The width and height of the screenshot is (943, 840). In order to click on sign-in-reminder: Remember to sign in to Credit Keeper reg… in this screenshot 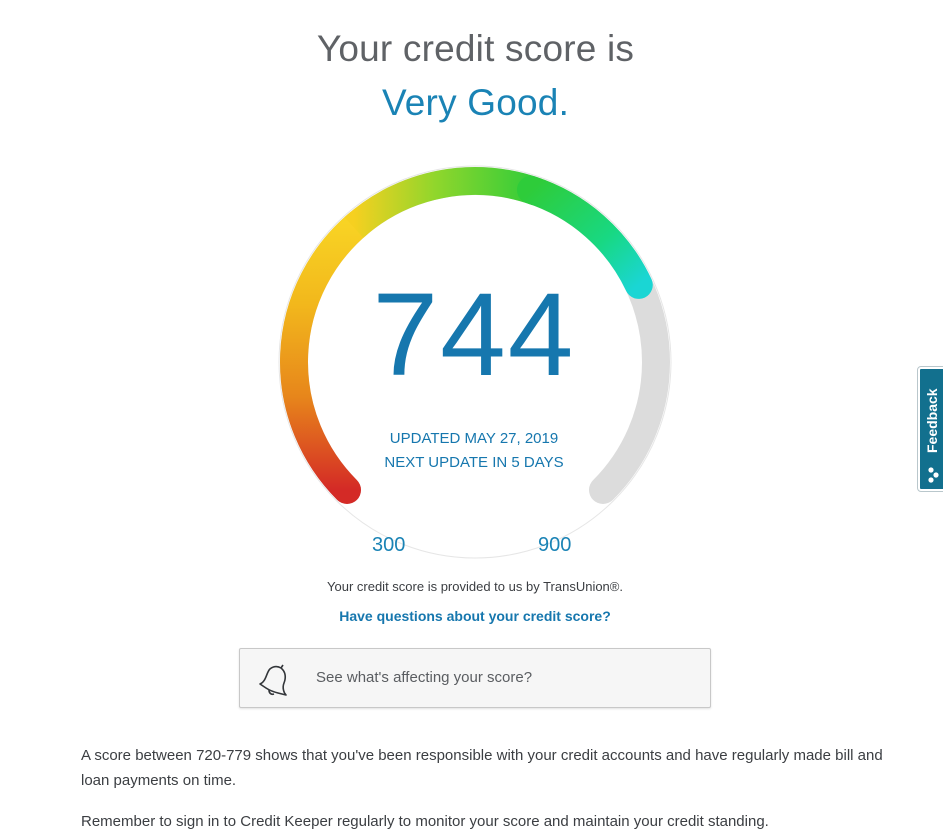, I will do `click(425, 821)`.